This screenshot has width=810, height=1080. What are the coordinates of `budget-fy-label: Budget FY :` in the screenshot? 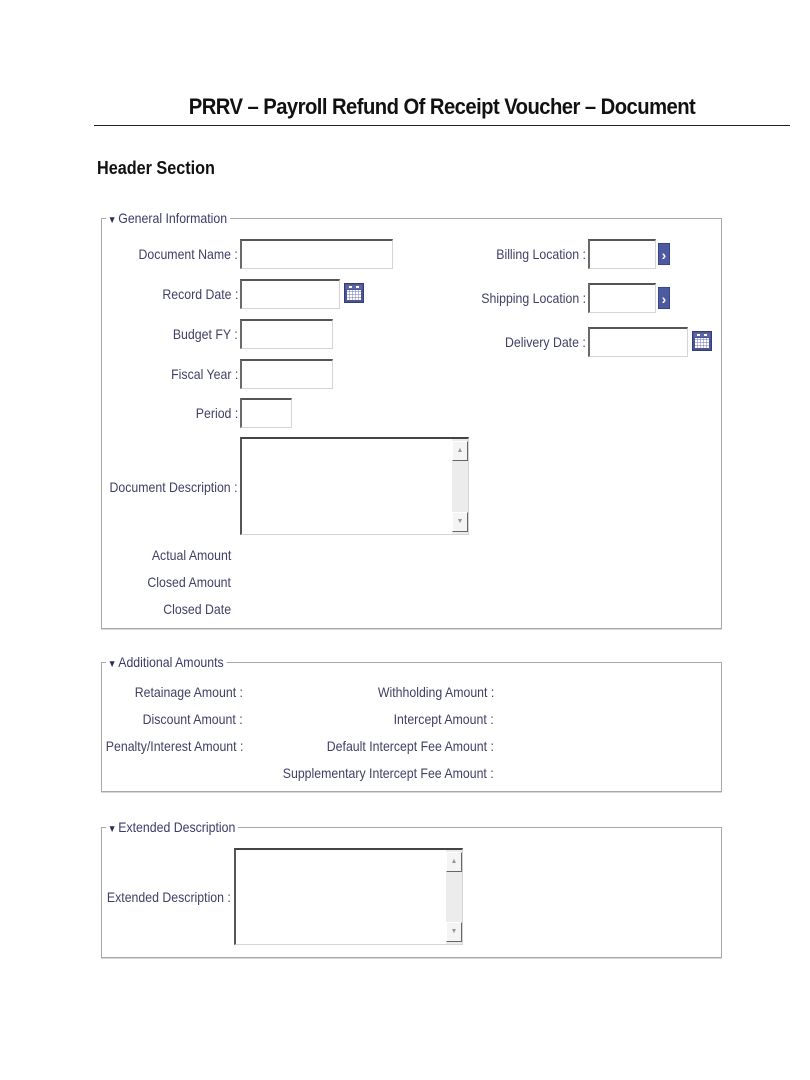 It's located at (205, 334).